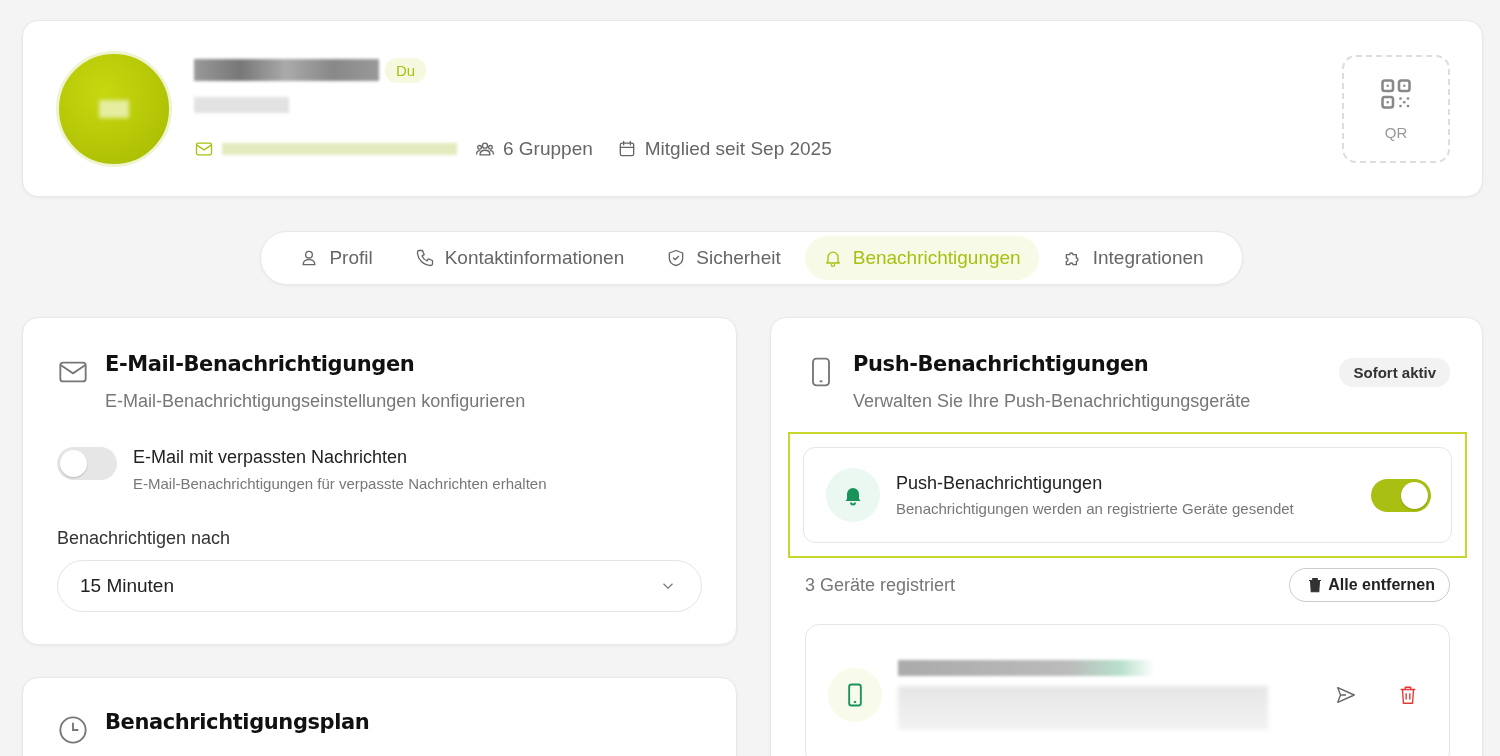 The height and width of the screenshot is (756, 1500). I want to click on settings-tab: Kontaktinformationen, so click(519, 258).